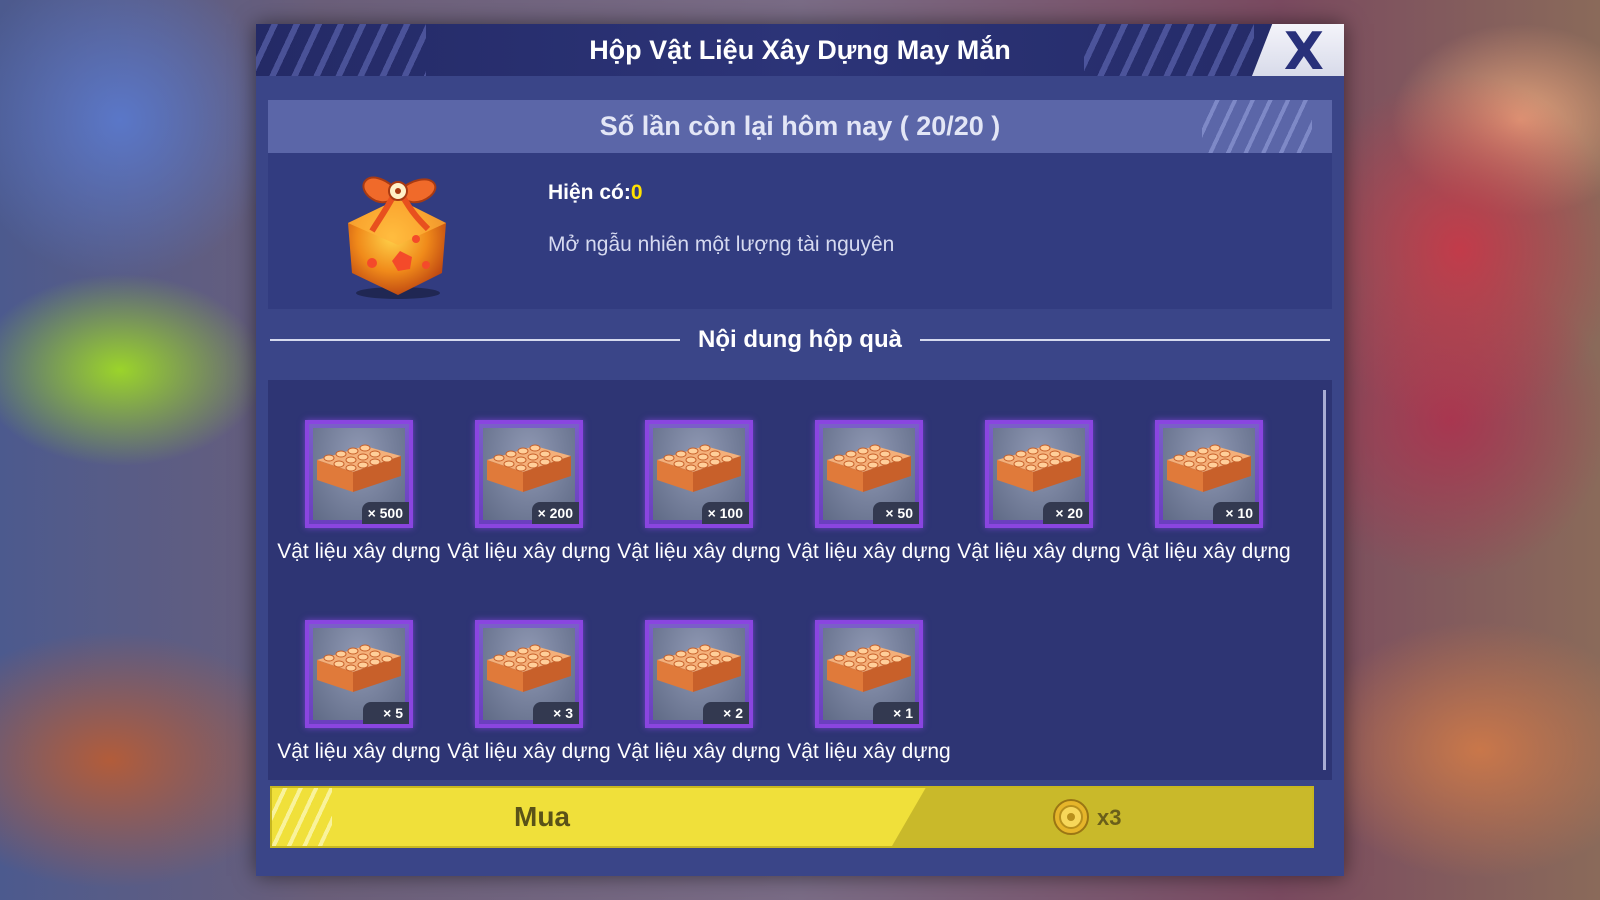 This screenshot has height=900, width=1600. I want to click on reward-item: × 500 Vật liệu xây dựng, so click(359, 471).